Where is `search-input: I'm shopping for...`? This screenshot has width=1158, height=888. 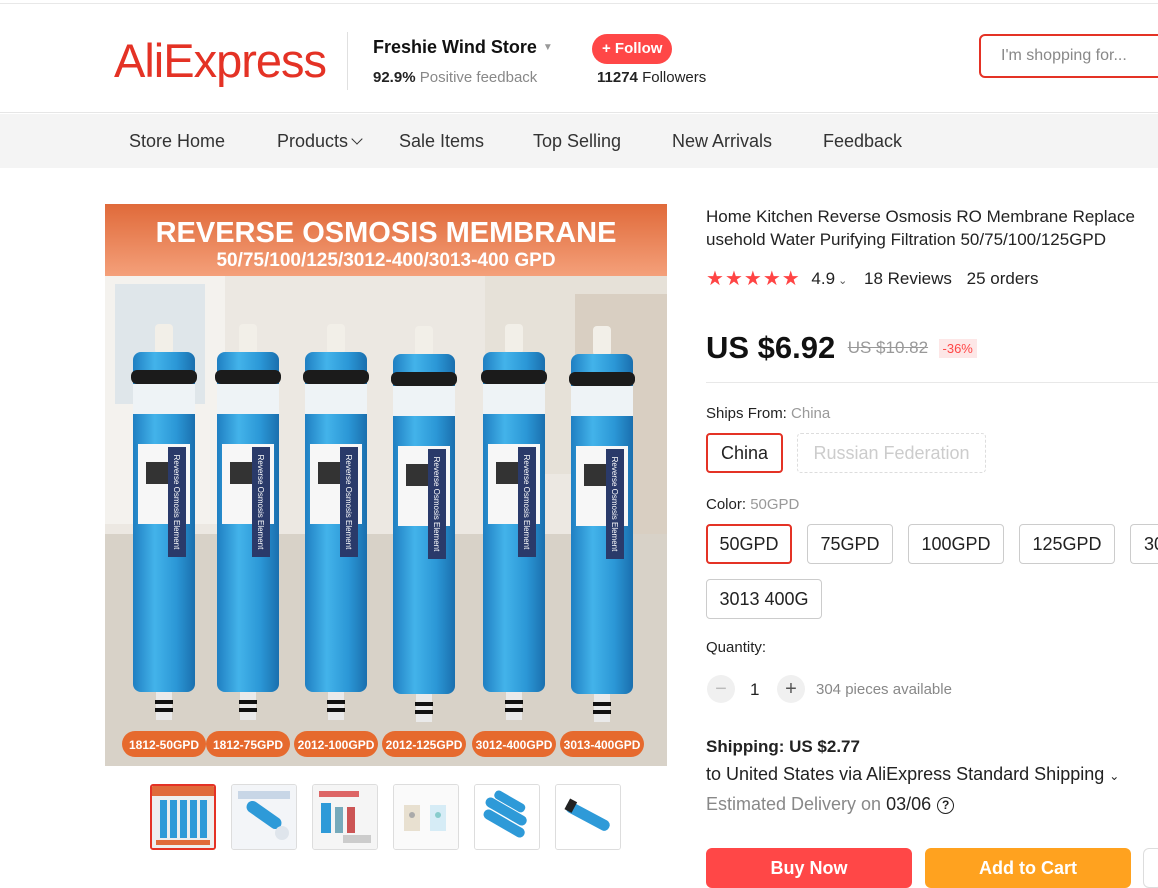 search-input: I'm shopping for... is located at coordinates (1068, 56).